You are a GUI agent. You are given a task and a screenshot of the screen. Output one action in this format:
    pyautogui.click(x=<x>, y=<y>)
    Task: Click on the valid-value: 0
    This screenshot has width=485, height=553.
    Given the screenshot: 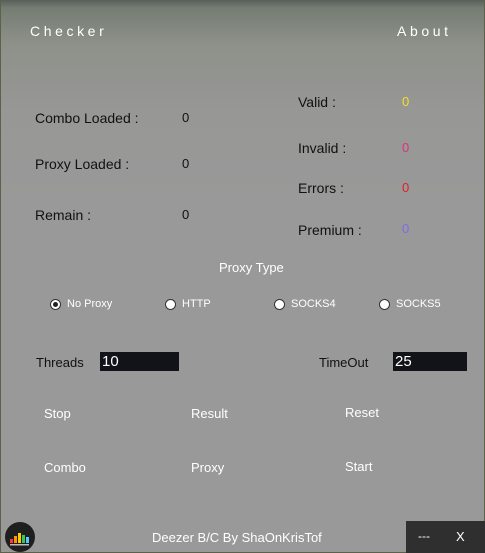 What is the action you would take?
    pyautogui.click(x=406, y=101)
    